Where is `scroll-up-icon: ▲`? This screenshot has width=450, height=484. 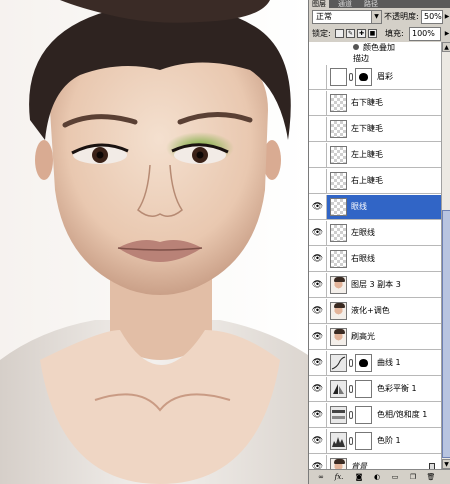 scroll-up-icon: ▲ is located at coordinates (446, 47).